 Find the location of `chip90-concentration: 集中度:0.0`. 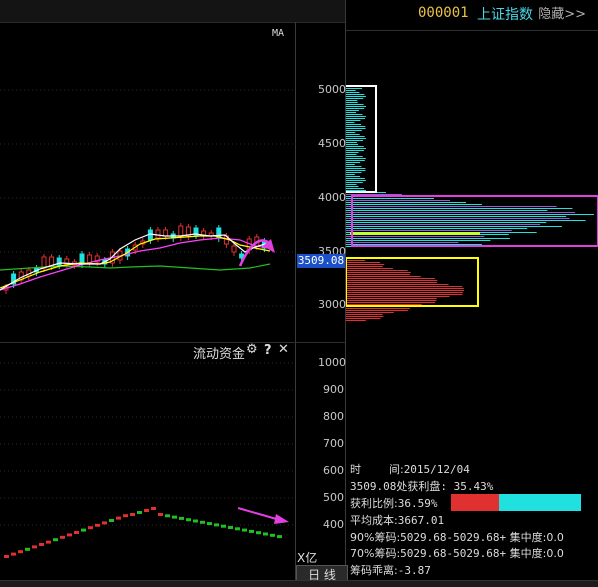

chip90-concentration: 集中度:0.0 is located at coordinates (536, 537).